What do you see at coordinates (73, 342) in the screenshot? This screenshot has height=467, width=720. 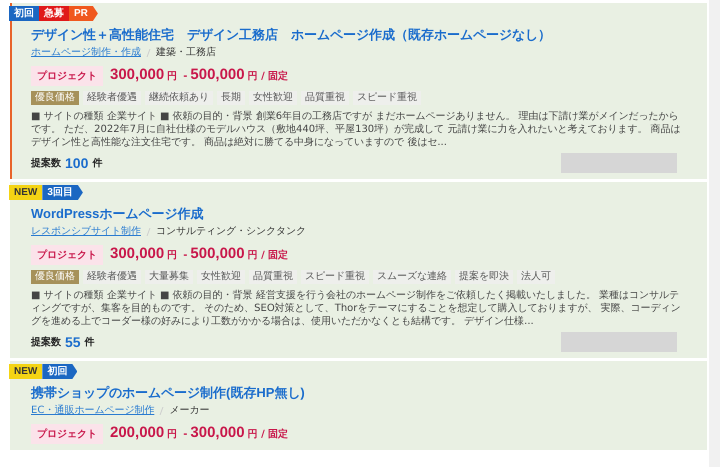 I see `proposals-count: 55` at bounding box center [73, 342].